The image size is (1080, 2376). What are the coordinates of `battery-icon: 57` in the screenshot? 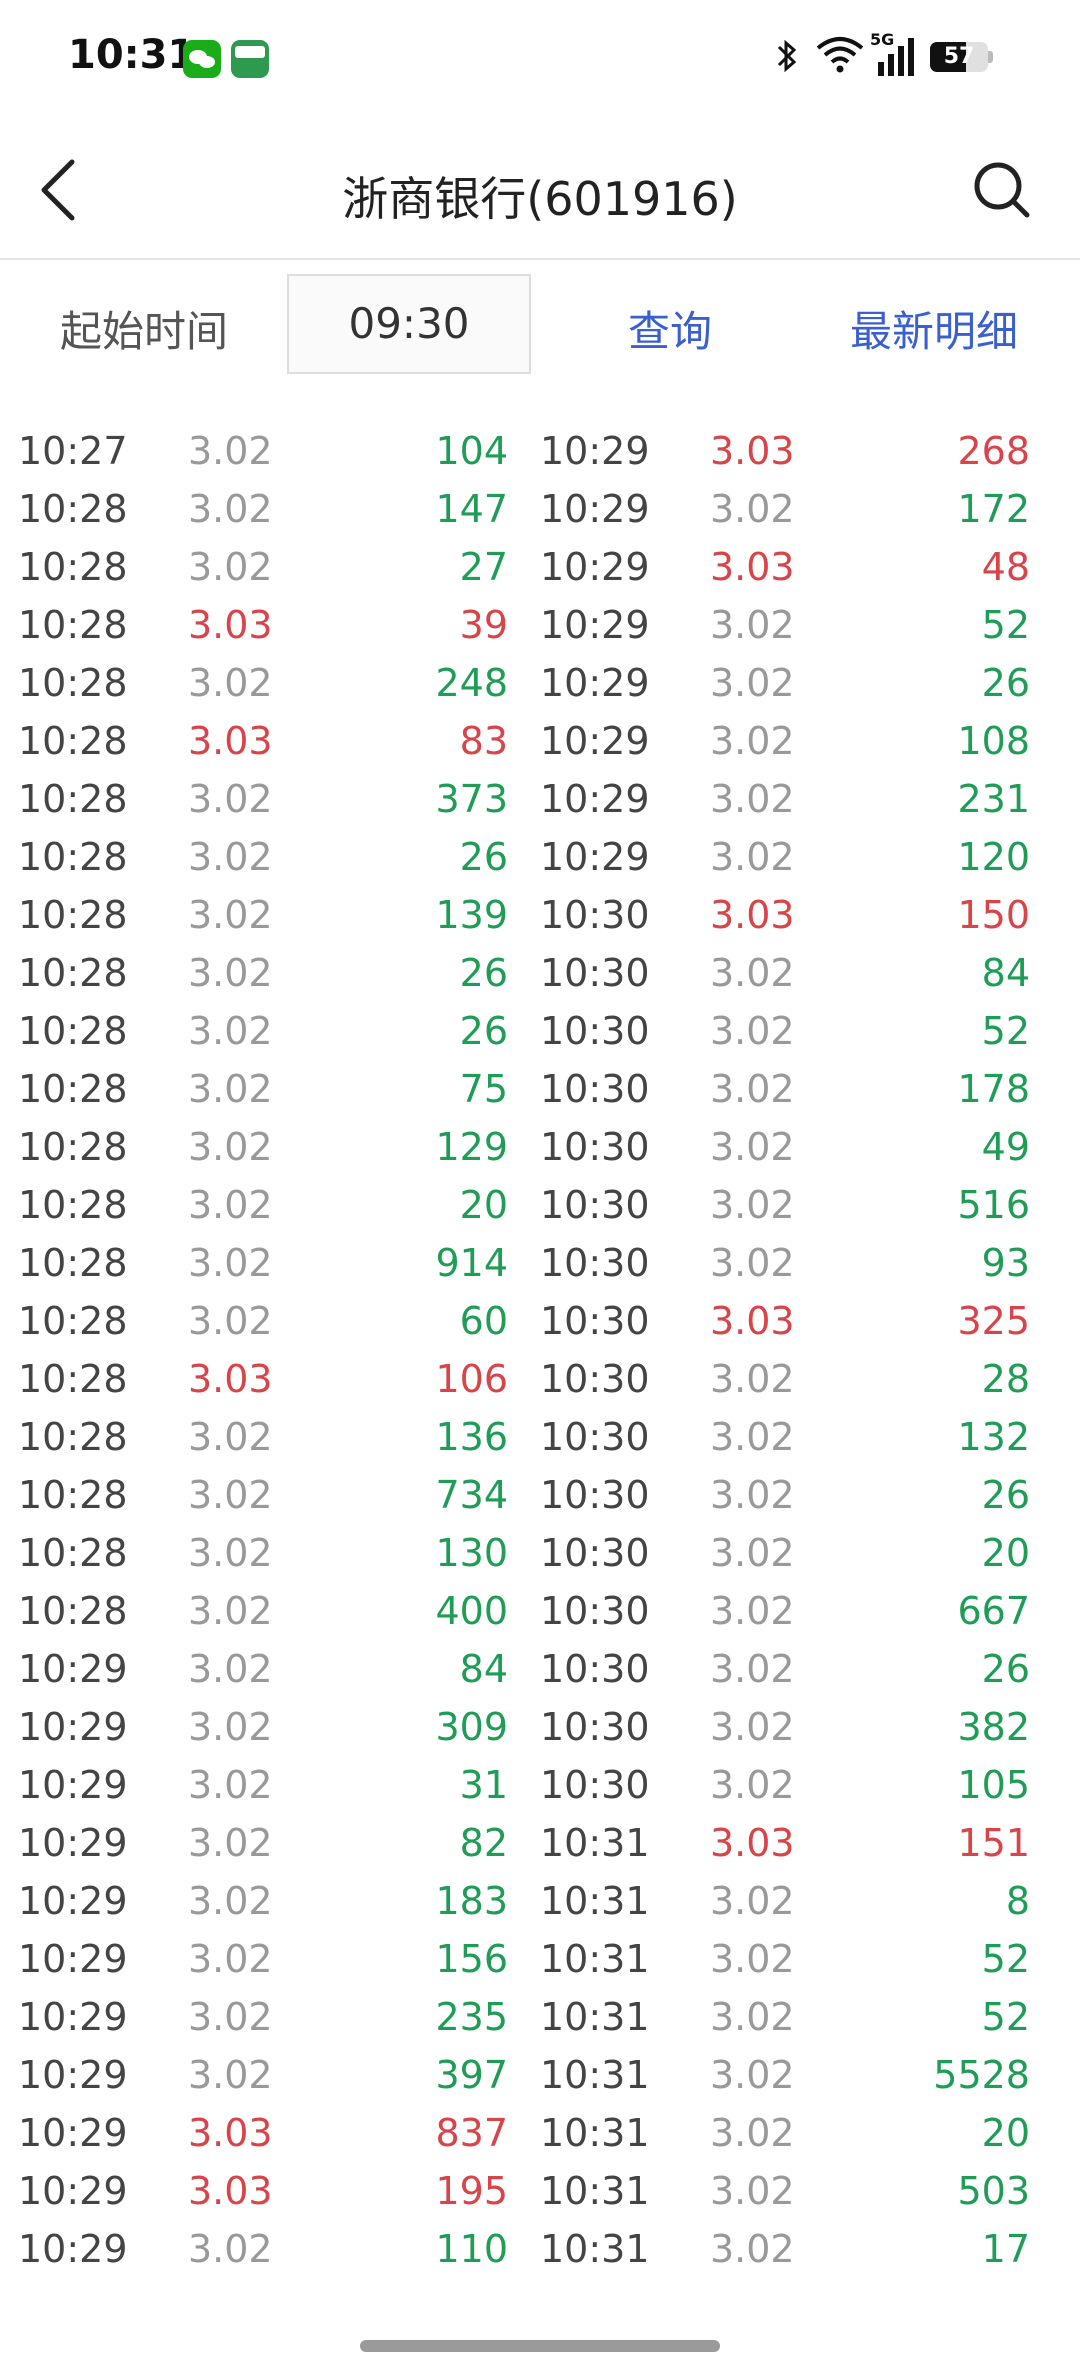 It's located at (962, 57).